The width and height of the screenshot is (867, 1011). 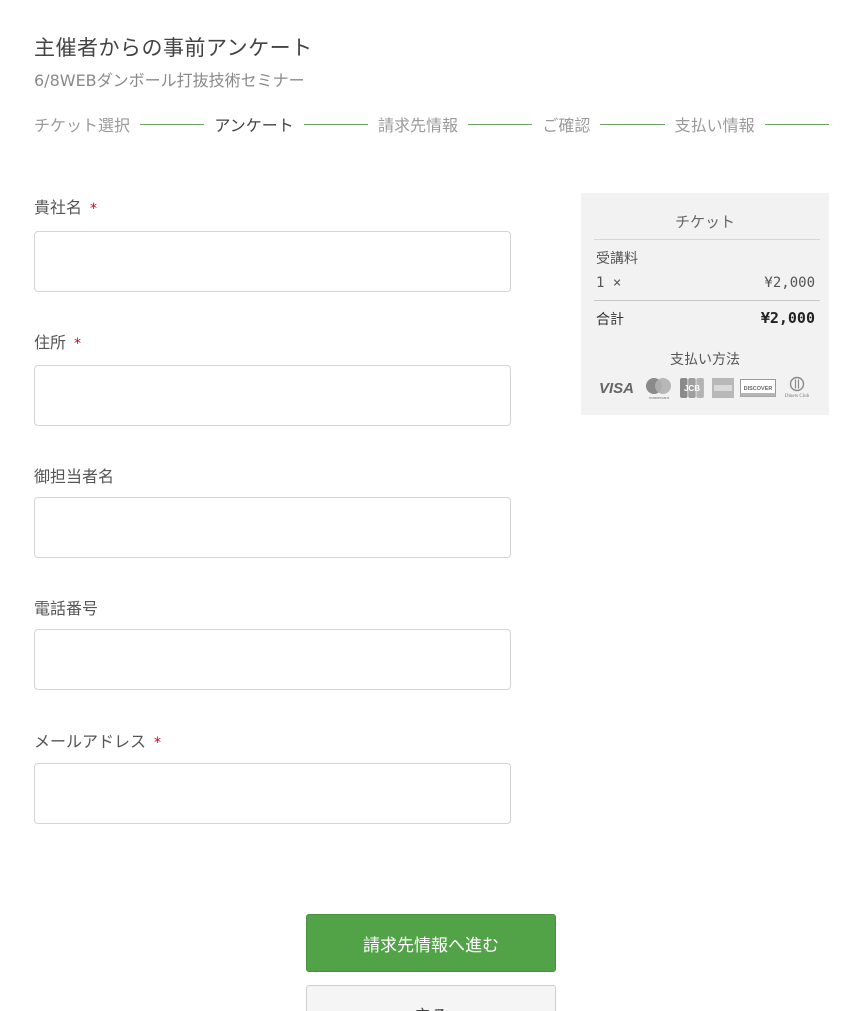 What do you see at coordinates (169, 80) in the screenshot?
I see `event-subtitle: 6/8WEBダンボール打抜技術セミナー` at bounding box center [169, 80].